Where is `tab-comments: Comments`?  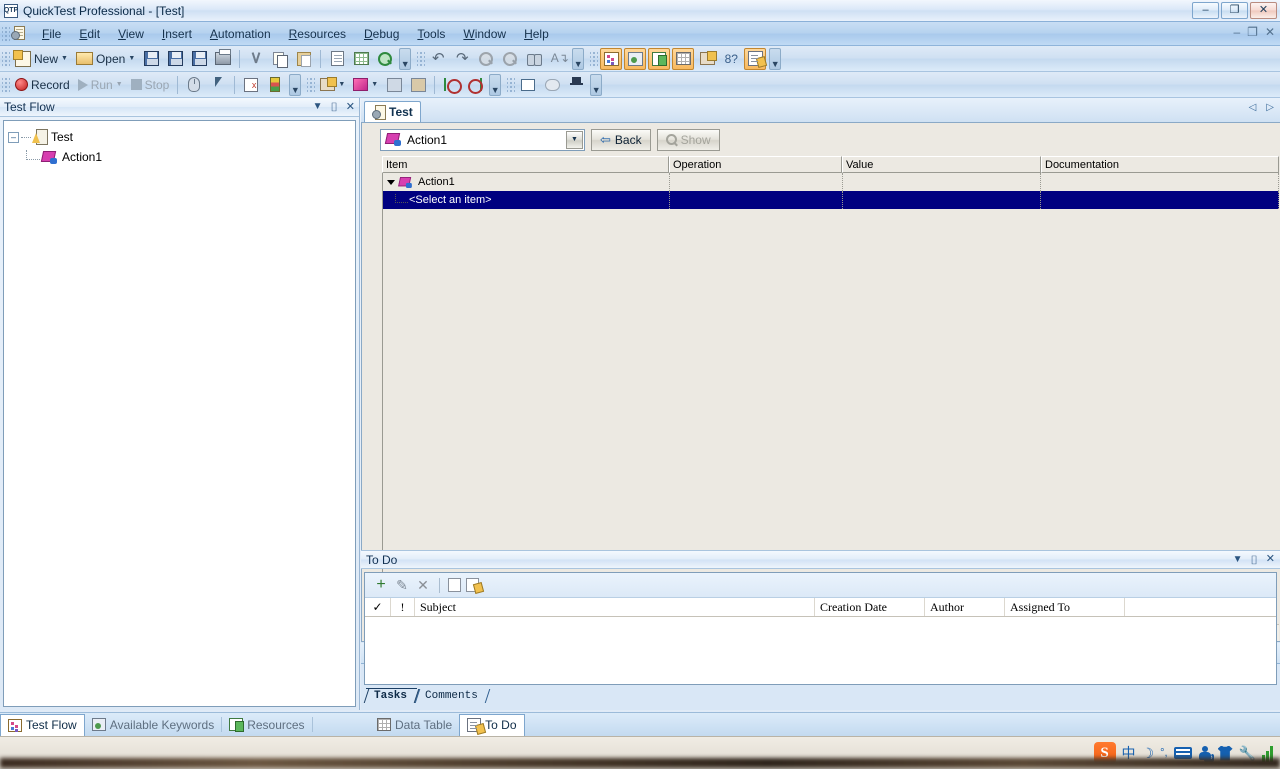
tab-comments: Comments is located at coordinates (452, 696).